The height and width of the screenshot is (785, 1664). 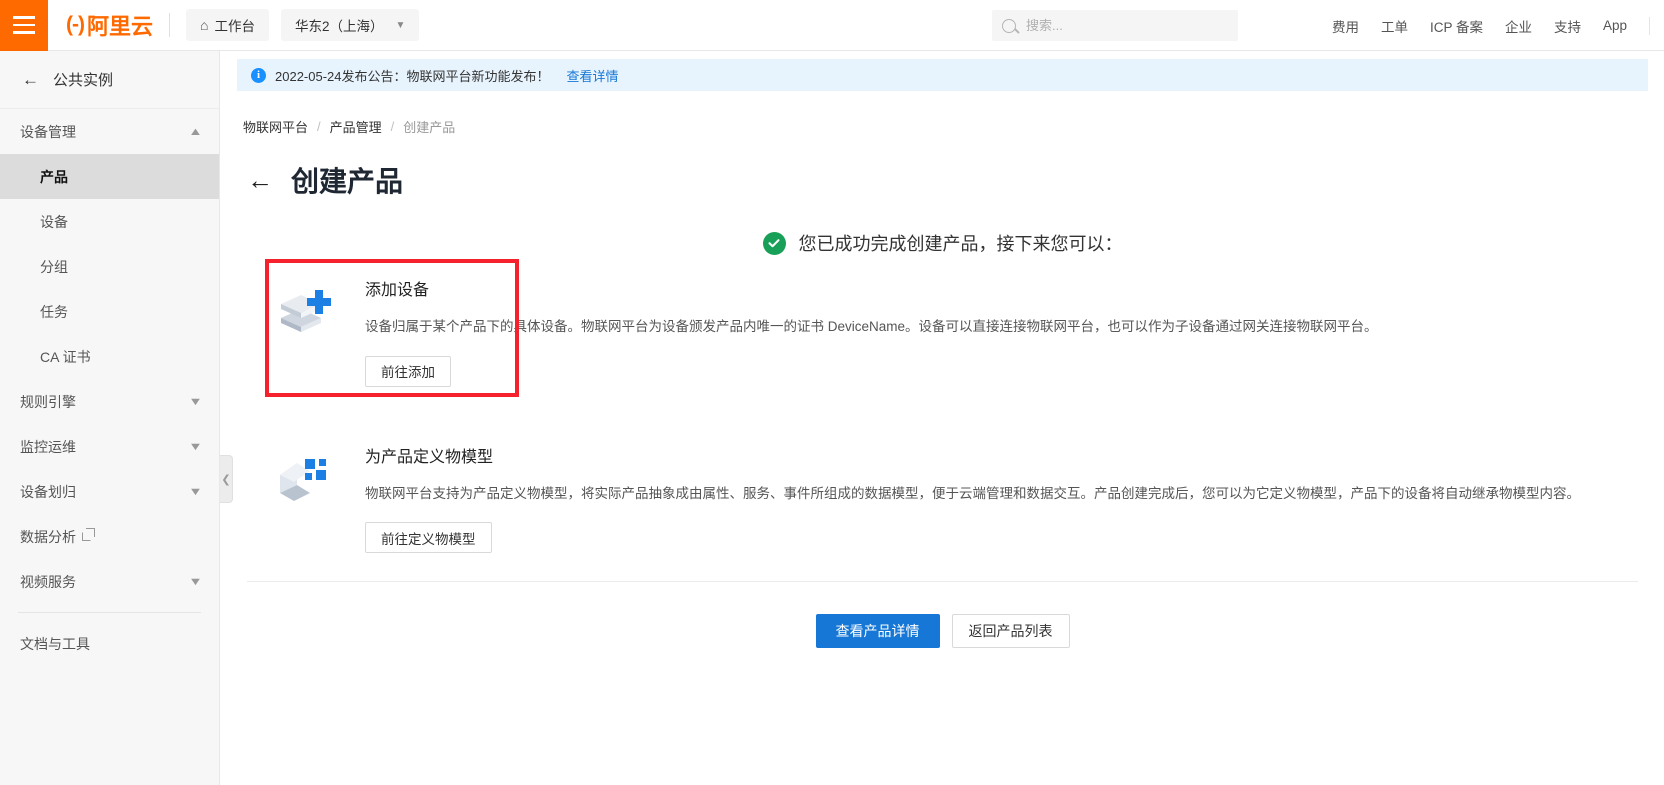 I want to click on sidebar-item-tasks: 任务, so click(x=109, y=311).